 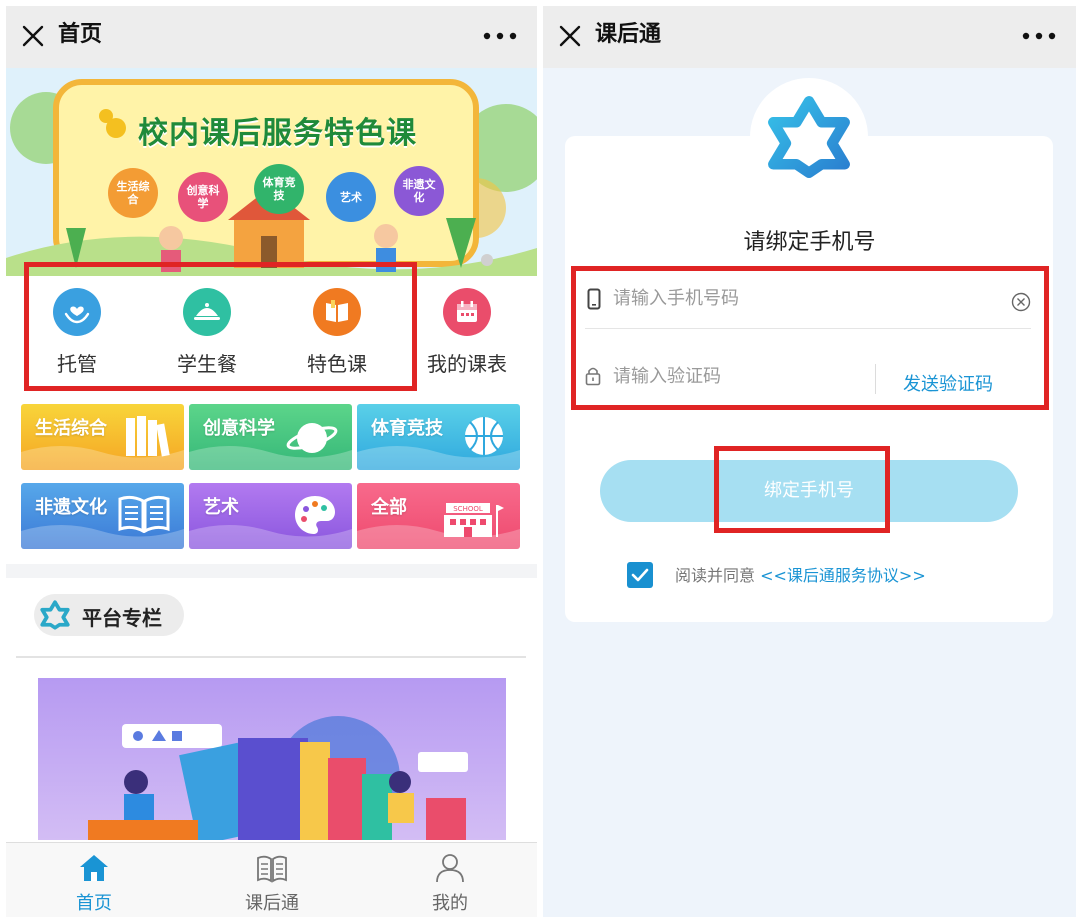 I want to click on carousel-dot, so click(x=487, y=260).